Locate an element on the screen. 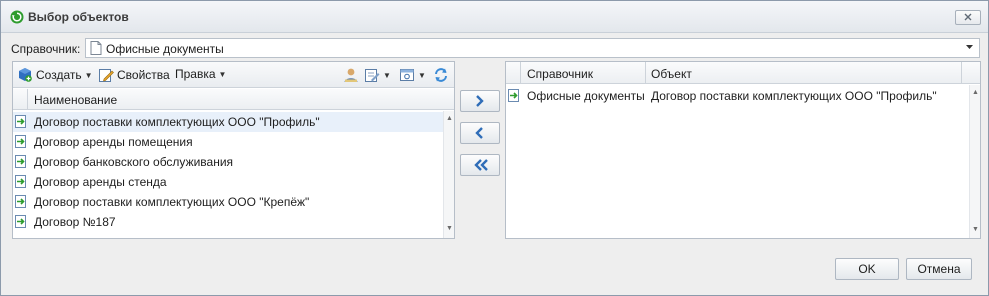 The height and width of the screenshot is (296, 989). list-item-label: Договор банковского обслуживания is located at coordinates (134, 162).